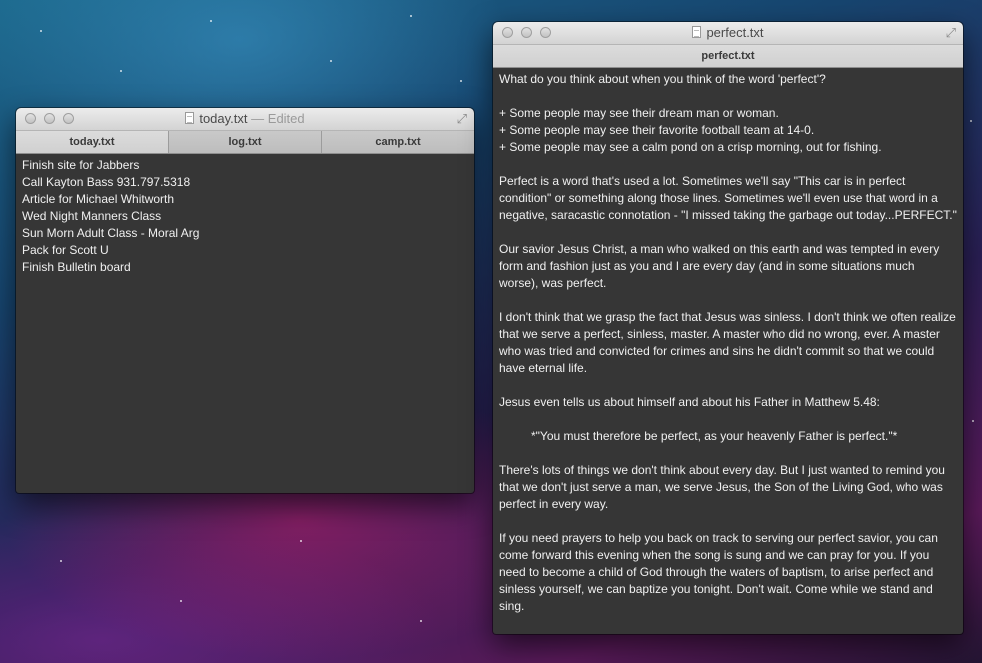 This screenshot has height=663, width=982. Describe the element at coordinates (398, 142) in the screenshot. I see `tab-camp: camp.txt` at that location.